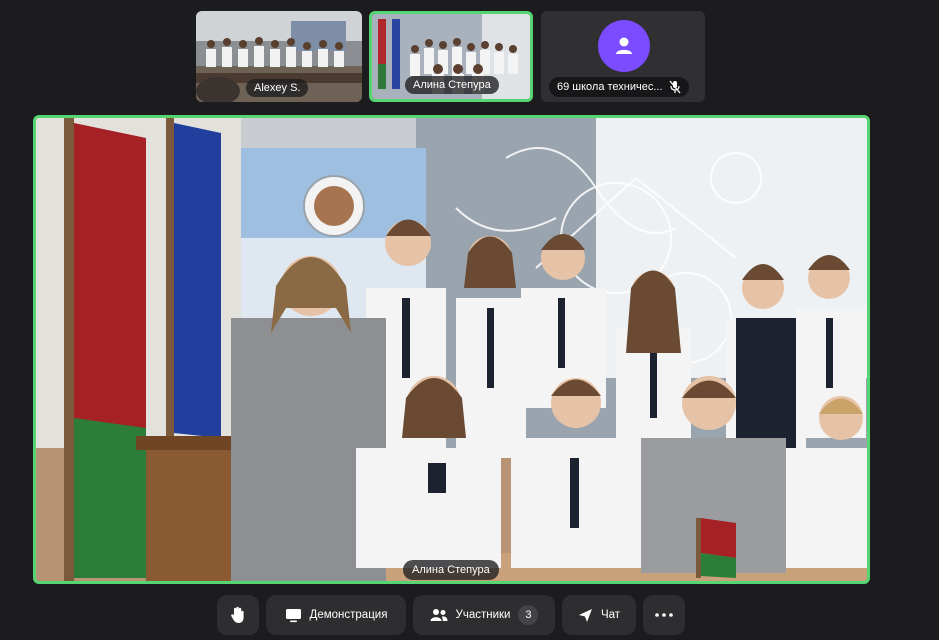 The width and height of the screenshot is (939, 640). Describe the element at coordinates (610, 615) in the screenshot. I see `chat-label: Чат` at that location.